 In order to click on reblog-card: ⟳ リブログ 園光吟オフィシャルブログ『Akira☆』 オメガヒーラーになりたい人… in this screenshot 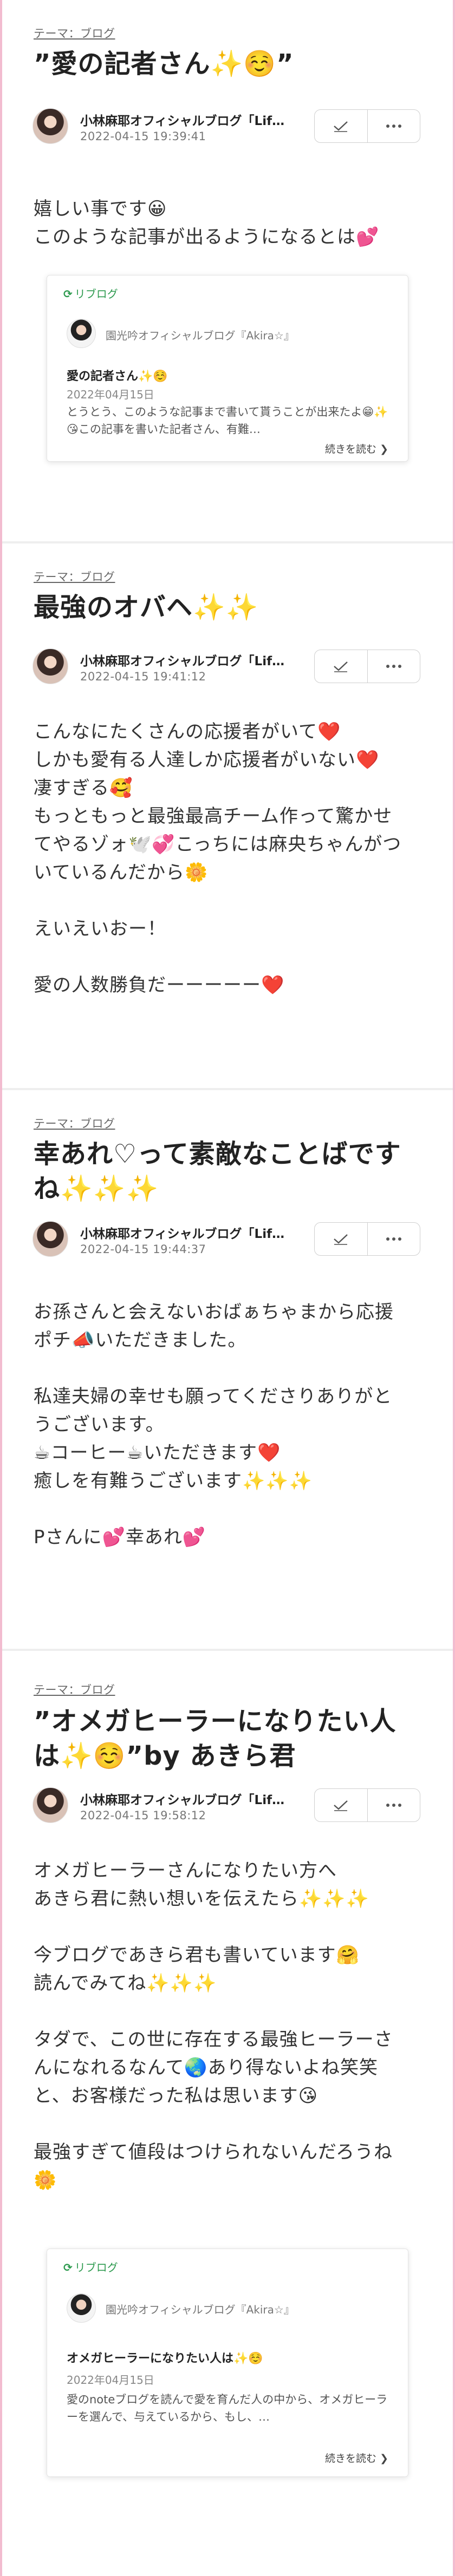, I will do `click(227, 2363)`.